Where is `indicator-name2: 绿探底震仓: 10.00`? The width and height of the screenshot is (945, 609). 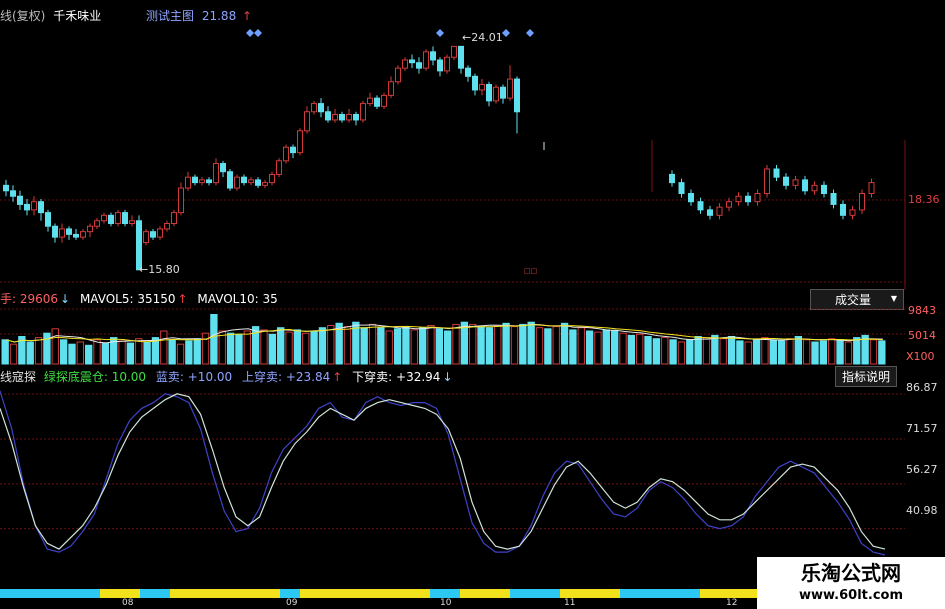
indicator-name2: 绿探底震仓: 10.00 is located at coordinates (95, 377).